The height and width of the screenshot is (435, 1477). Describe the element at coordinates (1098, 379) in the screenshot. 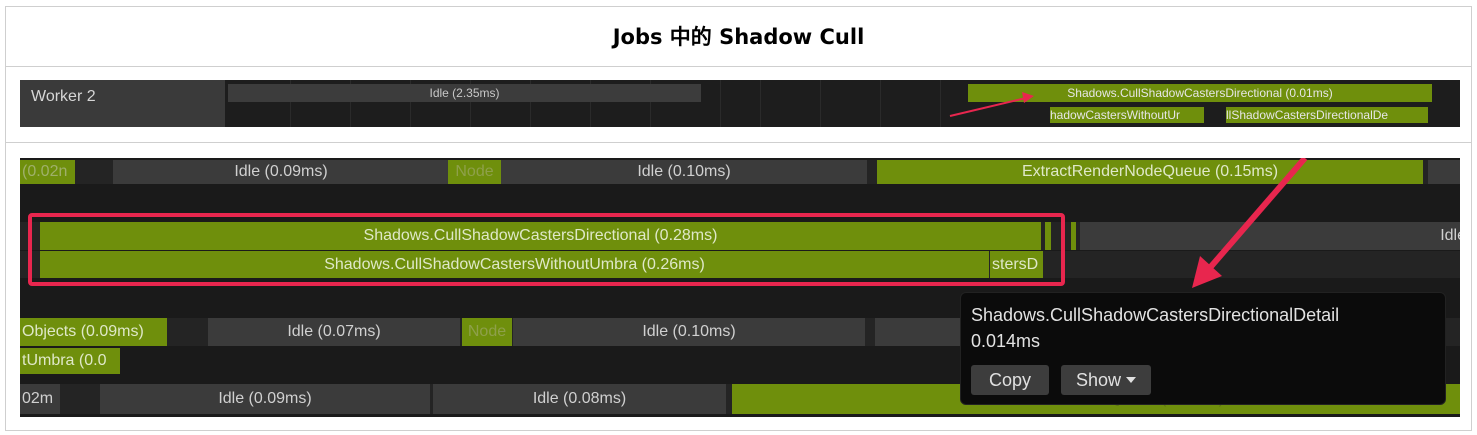

I see `show-button-label: Show` at that location.